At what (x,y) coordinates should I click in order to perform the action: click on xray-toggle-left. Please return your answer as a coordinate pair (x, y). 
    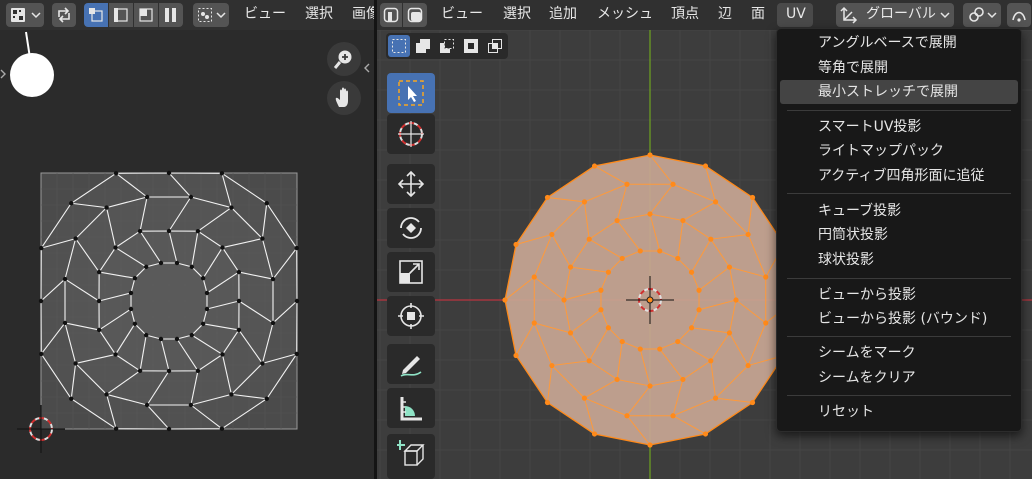
    Looking at the image, I should click on (391, 15).